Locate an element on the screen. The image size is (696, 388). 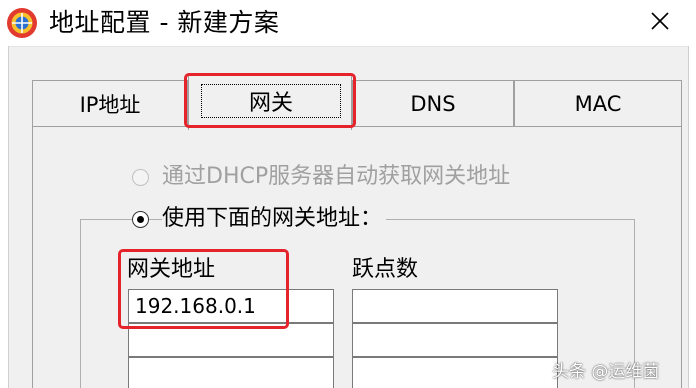
tab-mac: MAC is located at coordinates (598, 103).